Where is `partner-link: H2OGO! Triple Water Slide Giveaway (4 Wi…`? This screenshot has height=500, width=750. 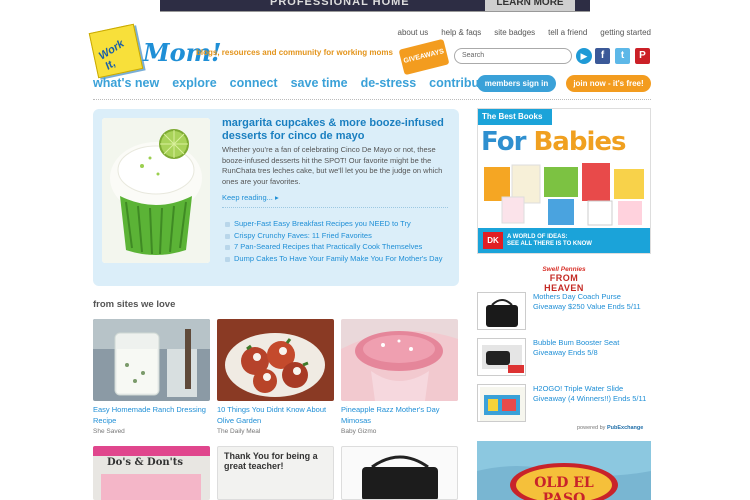 partner-link: H2OGO! Triple Water Slide Giveaway (4 Wi… is located at coordinates (591, 394).